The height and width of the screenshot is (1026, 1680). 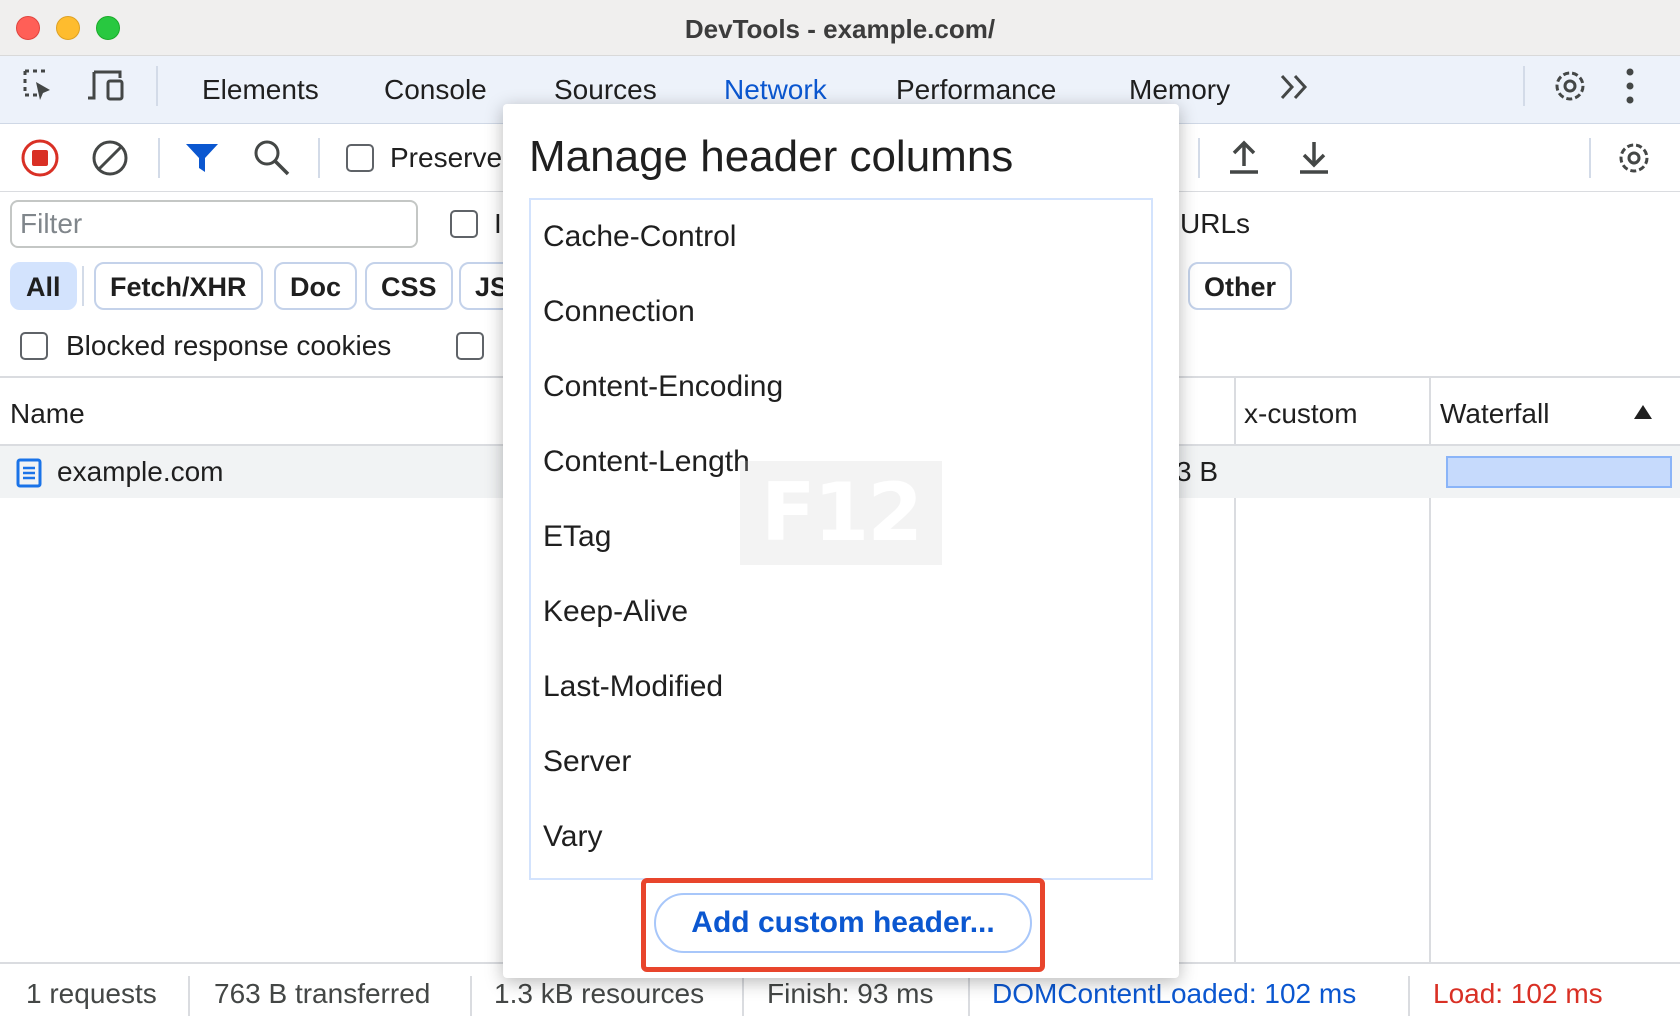 I want to click on chip-doc: Doc, so click(x=316, y=286).